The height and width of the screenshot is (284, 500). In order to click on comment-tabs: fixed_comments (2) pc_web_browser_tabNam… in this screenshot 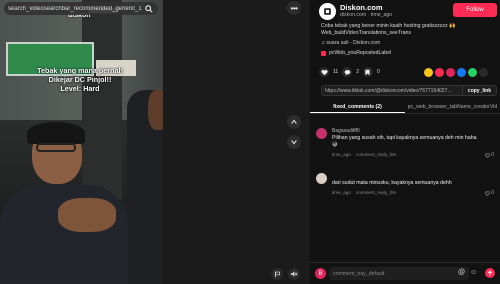, I will do `click(405, 107)`.